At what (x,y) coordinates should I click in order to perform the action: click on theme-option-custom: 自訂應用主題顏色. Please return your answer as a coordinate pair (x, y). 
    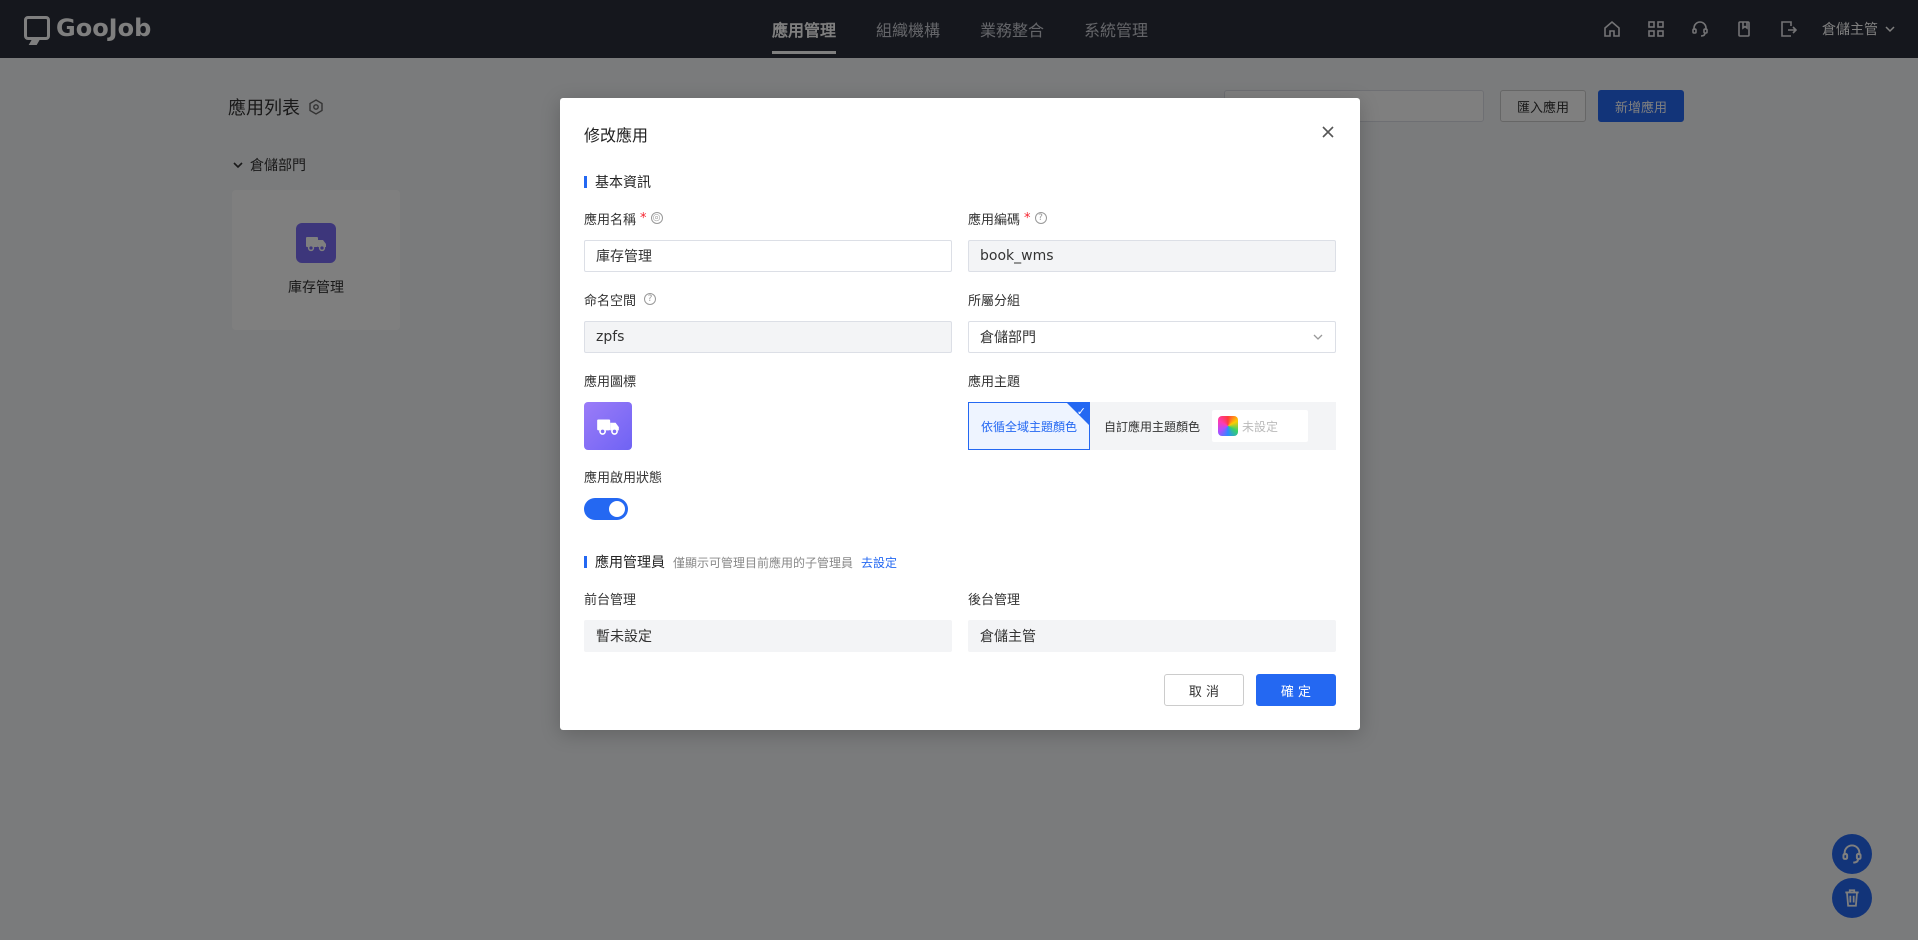
    Looking at the image, I should click on (1152, 426).